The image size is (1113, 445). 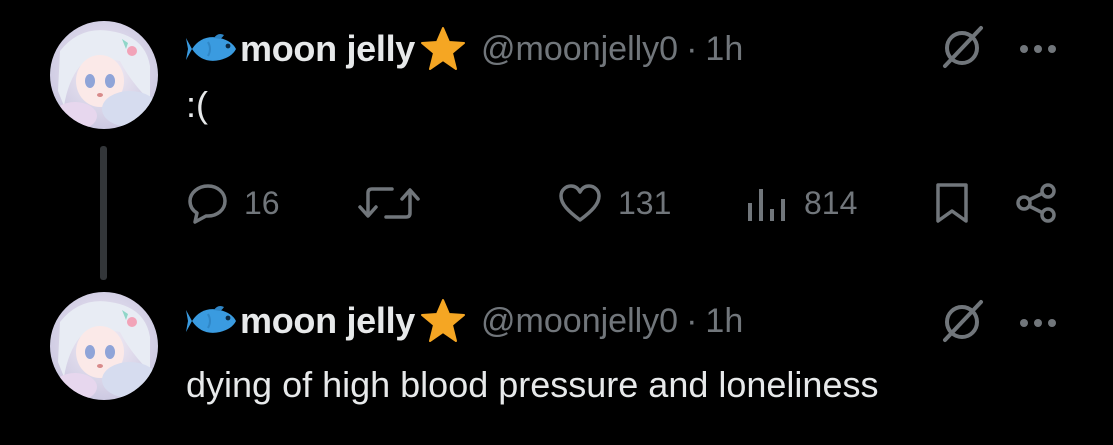 I want to click on reply-count: 16, so click(x=262, y=202).